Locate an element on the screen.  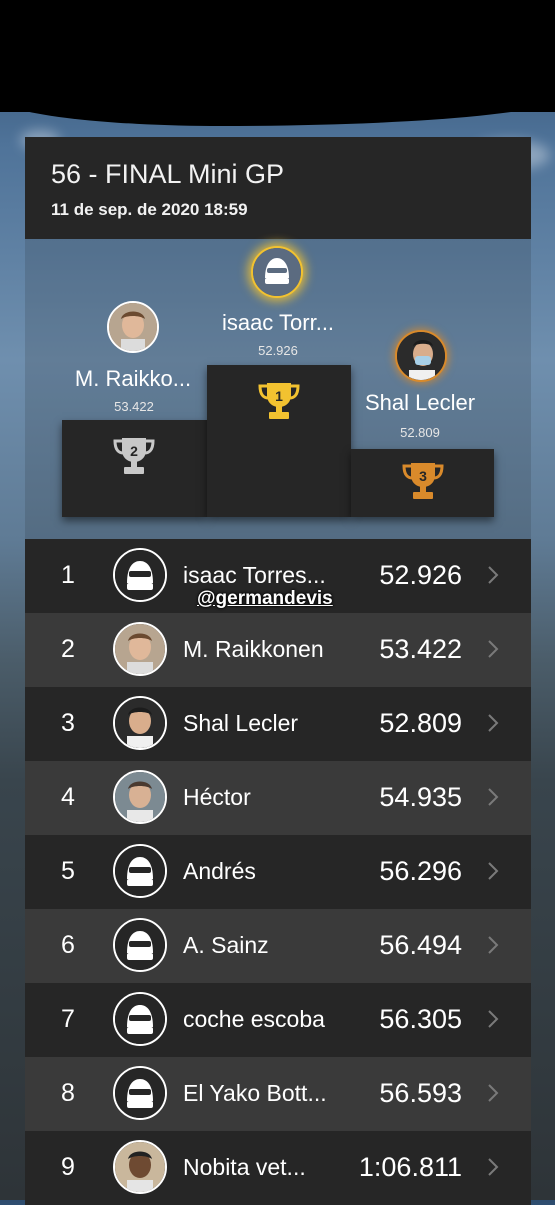
result-rank: 8 is located at coordinates (68, 1093).